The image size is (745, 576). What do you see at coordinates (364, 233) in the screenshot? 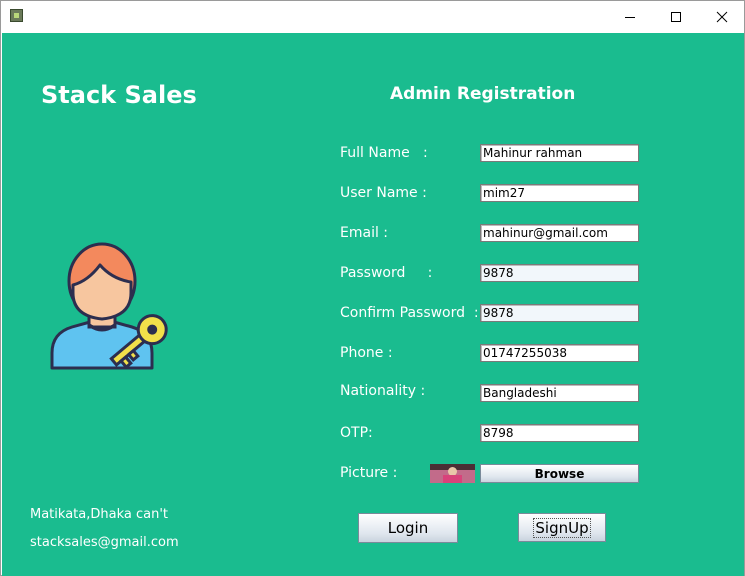
I see `email-label: Email :` at bounding box center [364, 233].